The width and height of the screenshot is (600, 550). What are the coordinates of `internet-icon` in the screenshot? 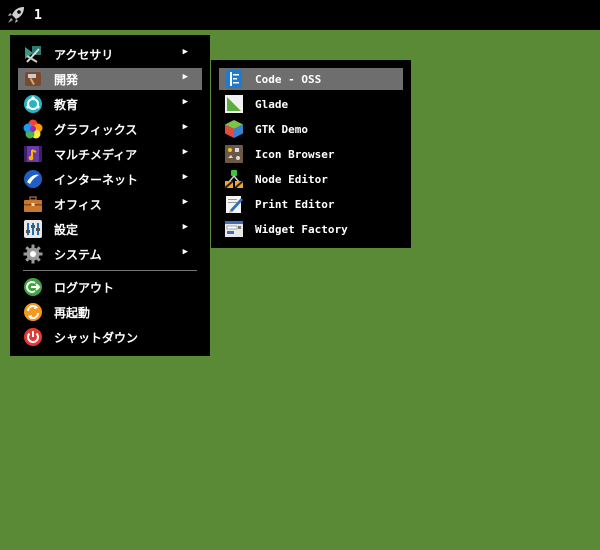 It's located at (33, 179).